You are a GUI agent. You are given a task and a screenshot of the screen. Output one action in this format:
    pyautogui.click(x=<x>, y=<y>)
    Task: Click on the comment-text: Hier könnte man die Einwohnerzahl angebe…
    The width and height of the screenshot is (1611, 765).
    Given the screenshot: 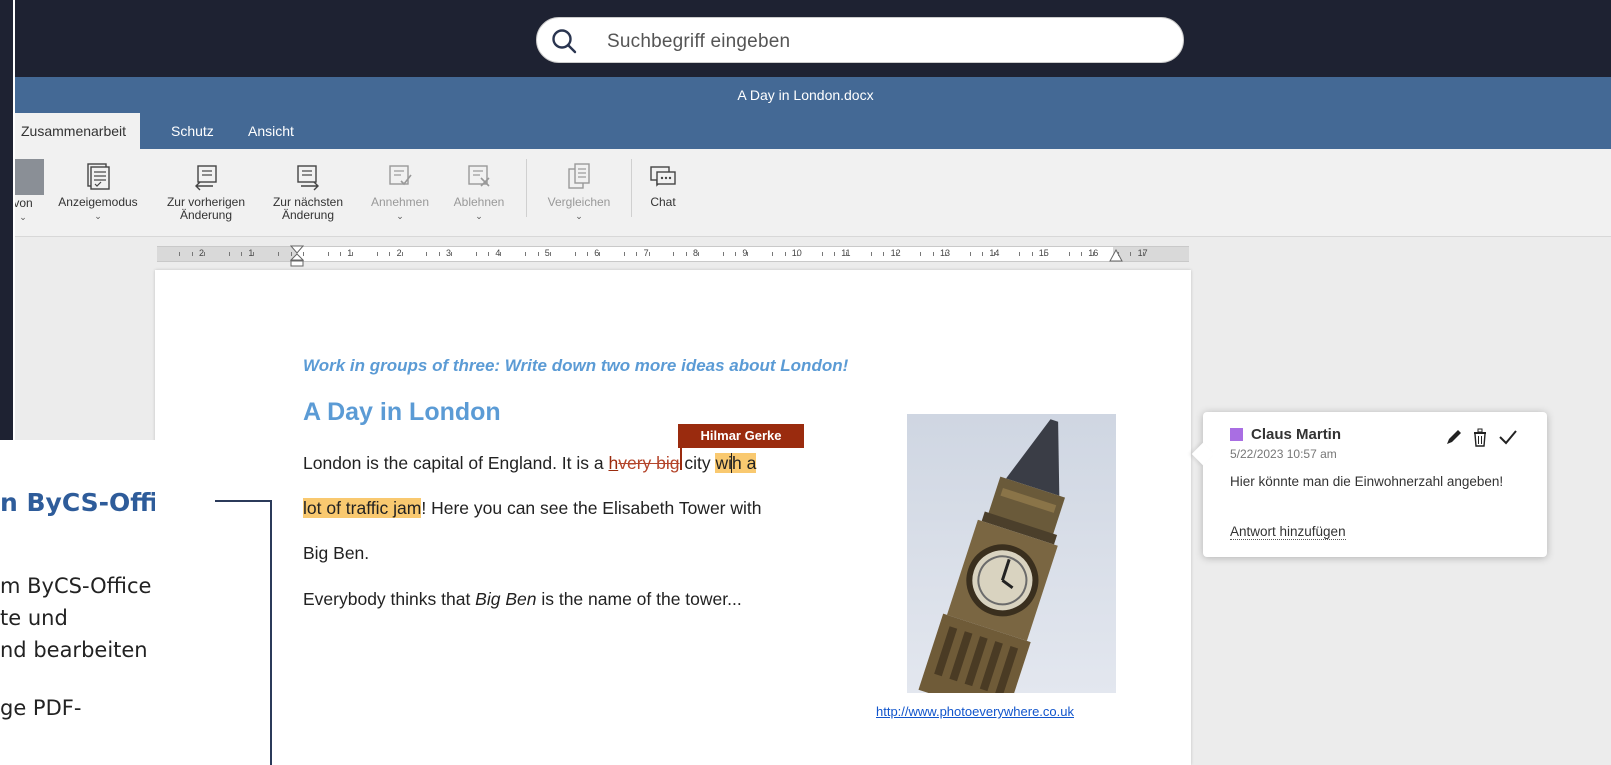 What is the action you would take?
    pyautogui.click(x=1367, y=481)
    